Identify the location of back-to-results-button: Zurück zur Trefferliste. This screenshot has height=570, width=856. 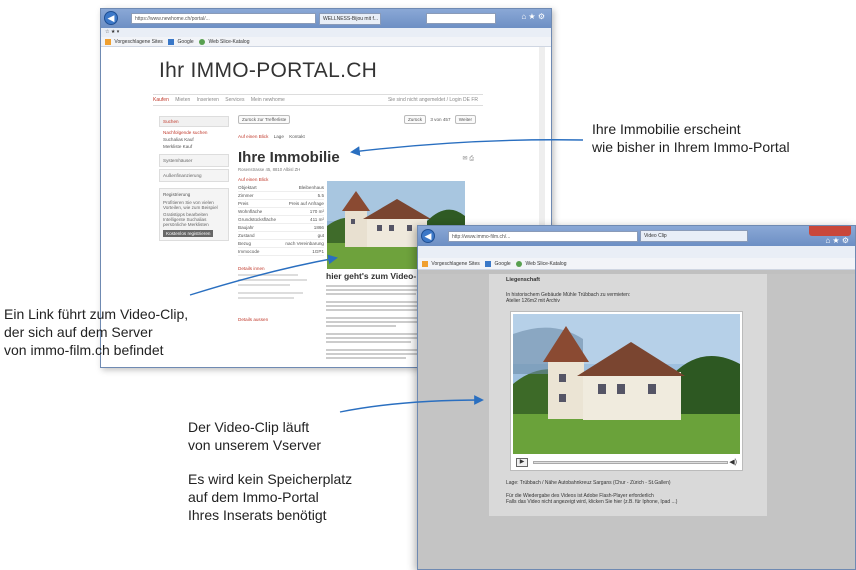
(264, 119).